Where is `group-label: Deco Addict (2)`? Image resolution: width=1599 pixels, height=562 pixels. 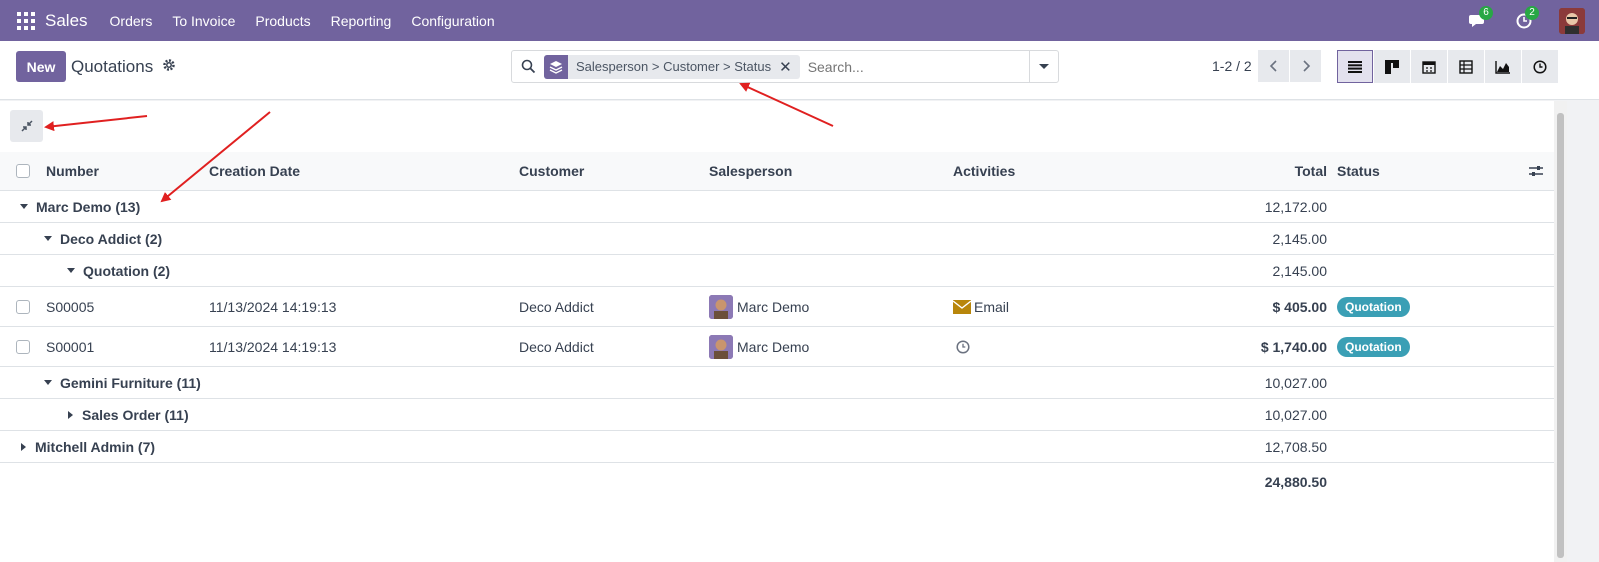 group-label: Deco Addict (2) is located at coordinates (111, 238).